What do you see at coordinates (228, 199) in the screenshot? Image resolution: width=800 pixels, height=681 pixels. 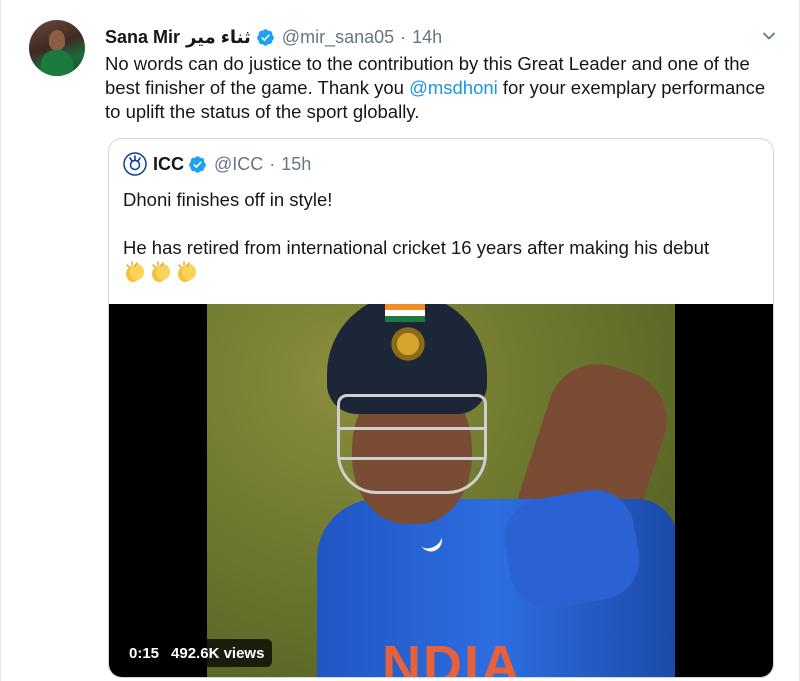 I see `quoted-text-line1: Dhoni finishes off in style!` at bounding box center [228, 199].